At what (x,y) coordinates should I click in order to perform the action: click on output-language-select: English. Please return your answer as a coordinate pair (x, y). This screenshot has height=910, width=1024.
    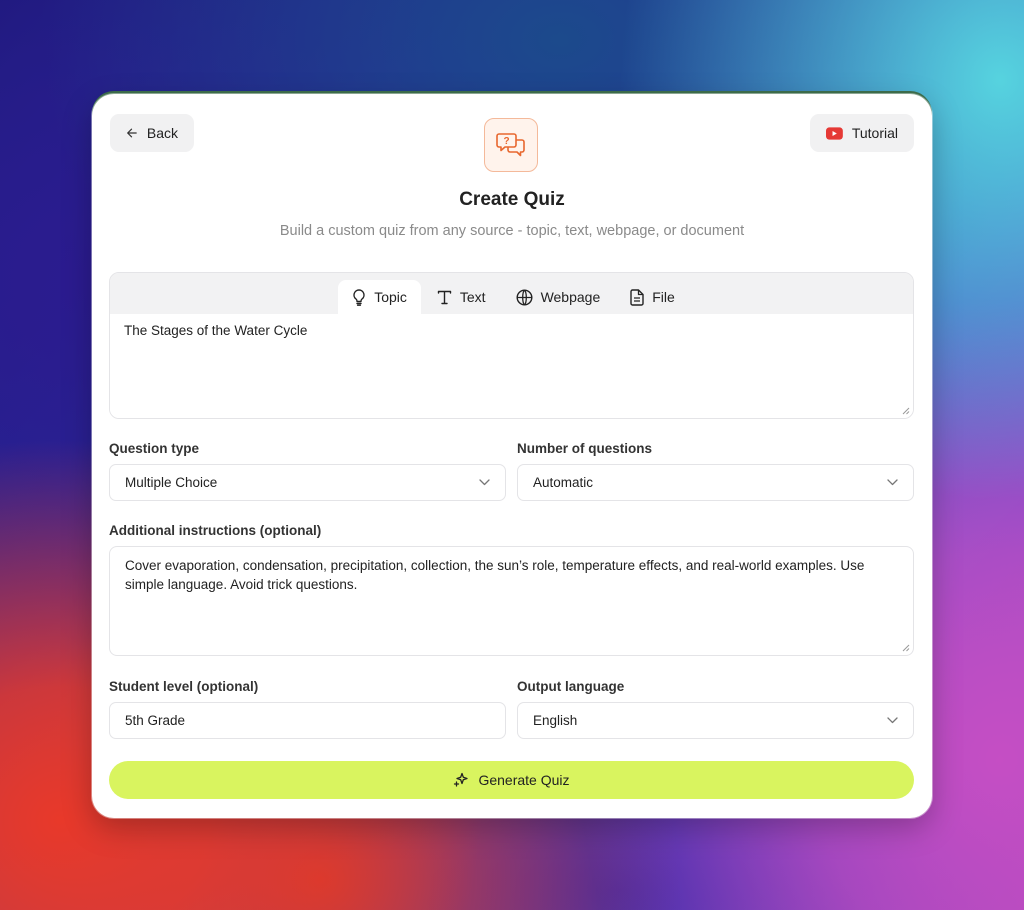
    Looking at the image, I should click on (715, 720).